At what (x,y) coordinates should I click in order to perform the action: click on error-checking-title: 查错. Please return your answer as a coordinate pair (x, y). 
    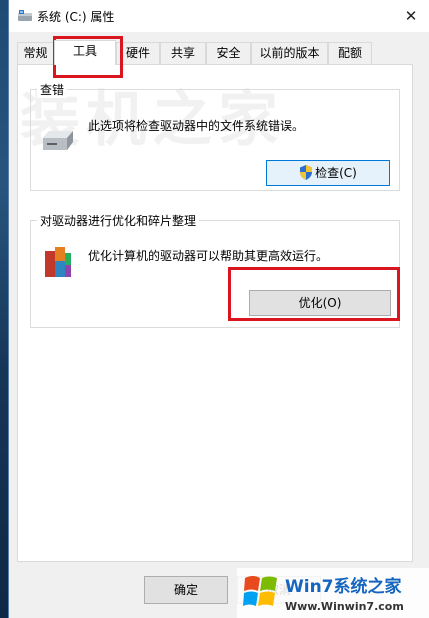
    Looking at the image, I should click on (52, 89).